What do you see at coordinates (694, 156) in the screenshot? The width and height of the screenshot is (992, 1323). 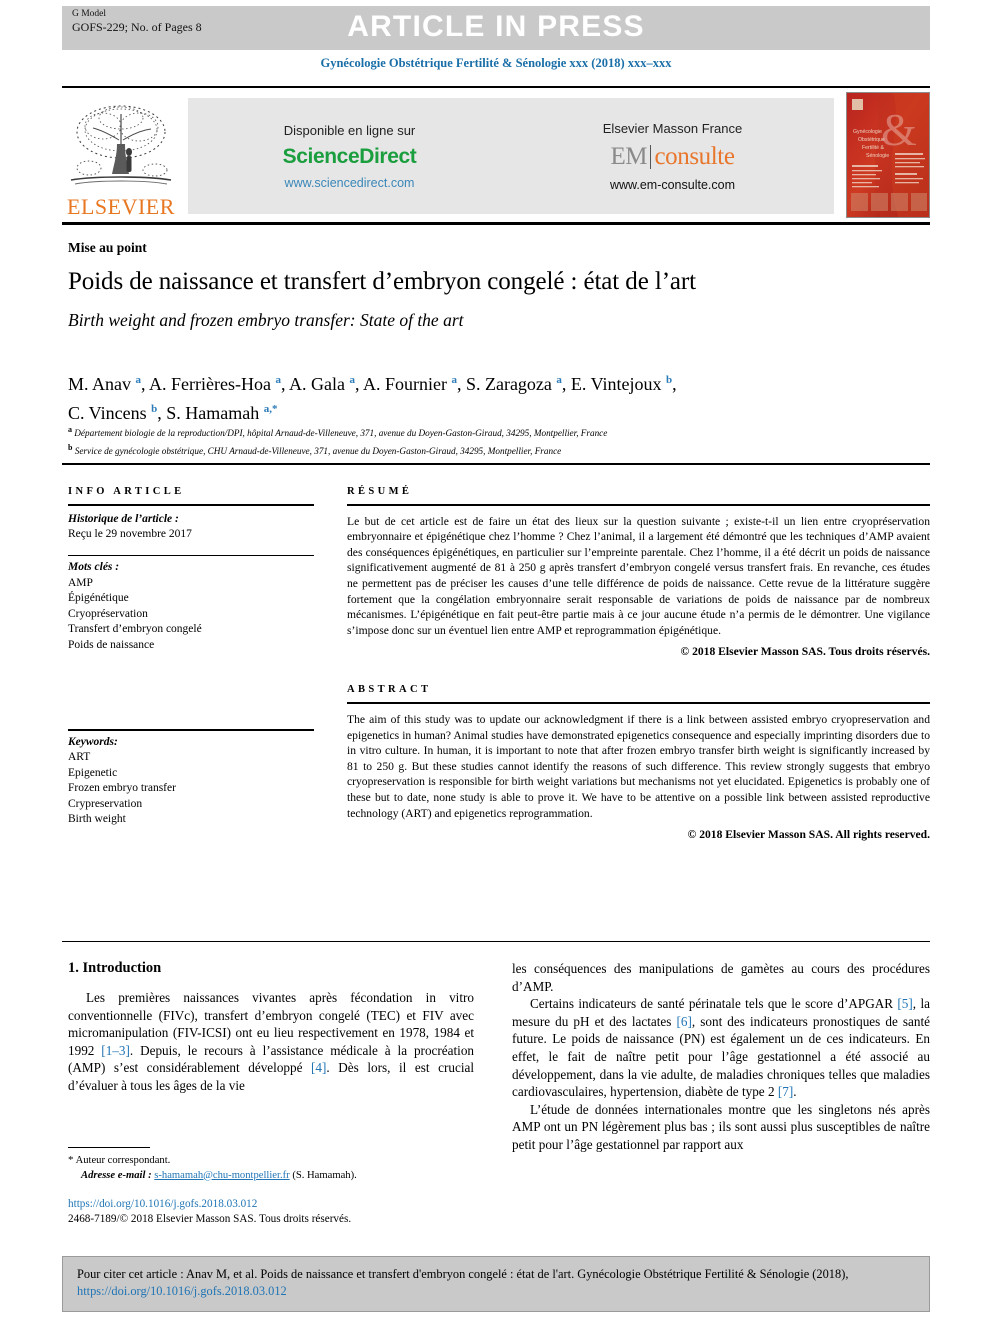 I see `emconsulte-logo-part2: consulte` at bounding box center [694, 156].